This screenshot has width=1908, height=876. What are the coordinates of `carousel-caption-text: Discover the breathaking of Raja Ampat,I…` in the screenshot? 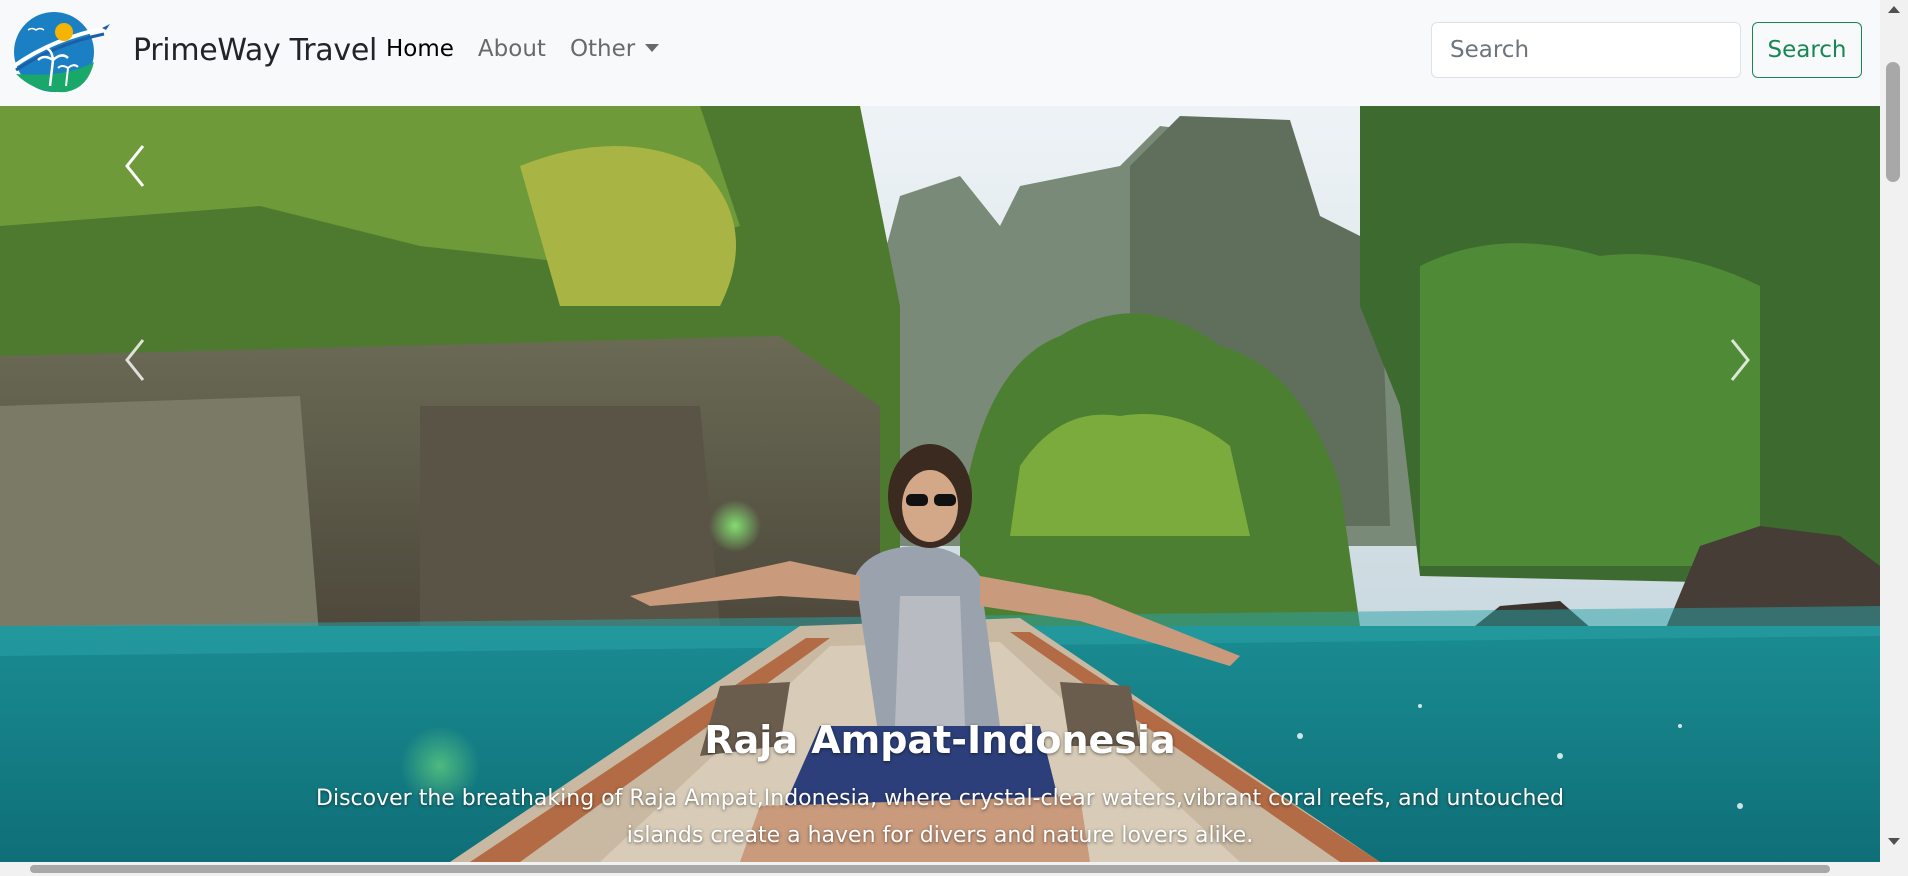 It's located at (940, 817).